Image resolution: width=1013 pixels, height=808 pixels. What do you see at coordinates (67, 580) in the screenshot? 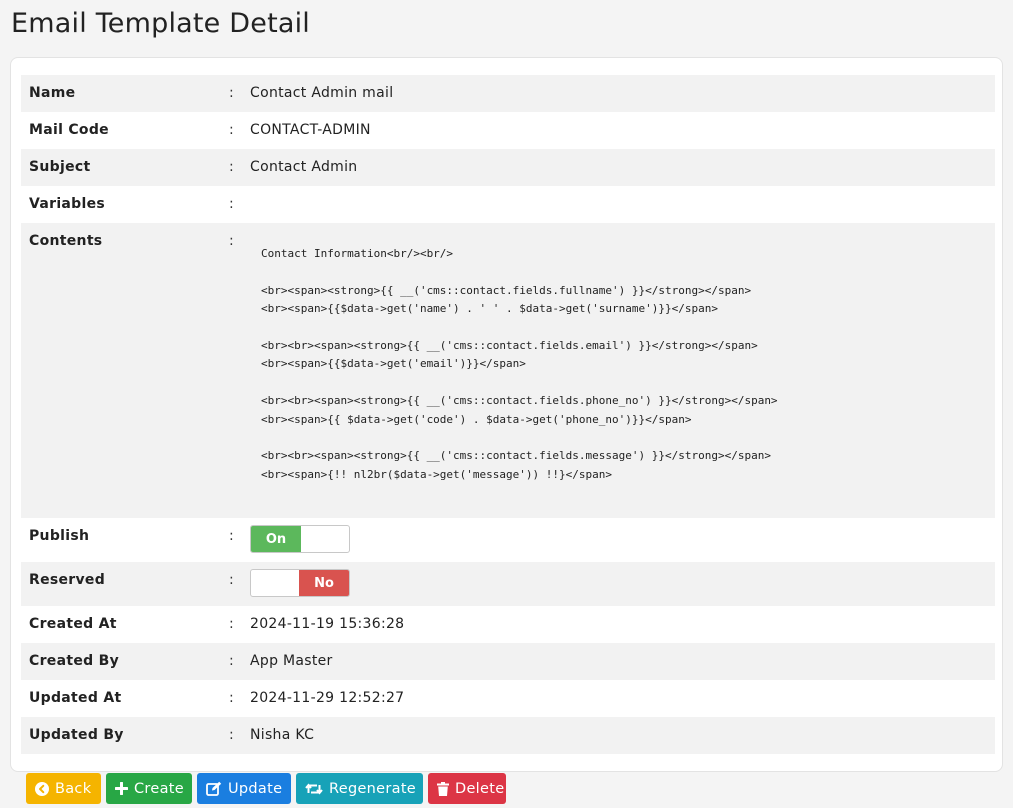
I see `reserved-label: Reserved` at bounding box center [67, 580].